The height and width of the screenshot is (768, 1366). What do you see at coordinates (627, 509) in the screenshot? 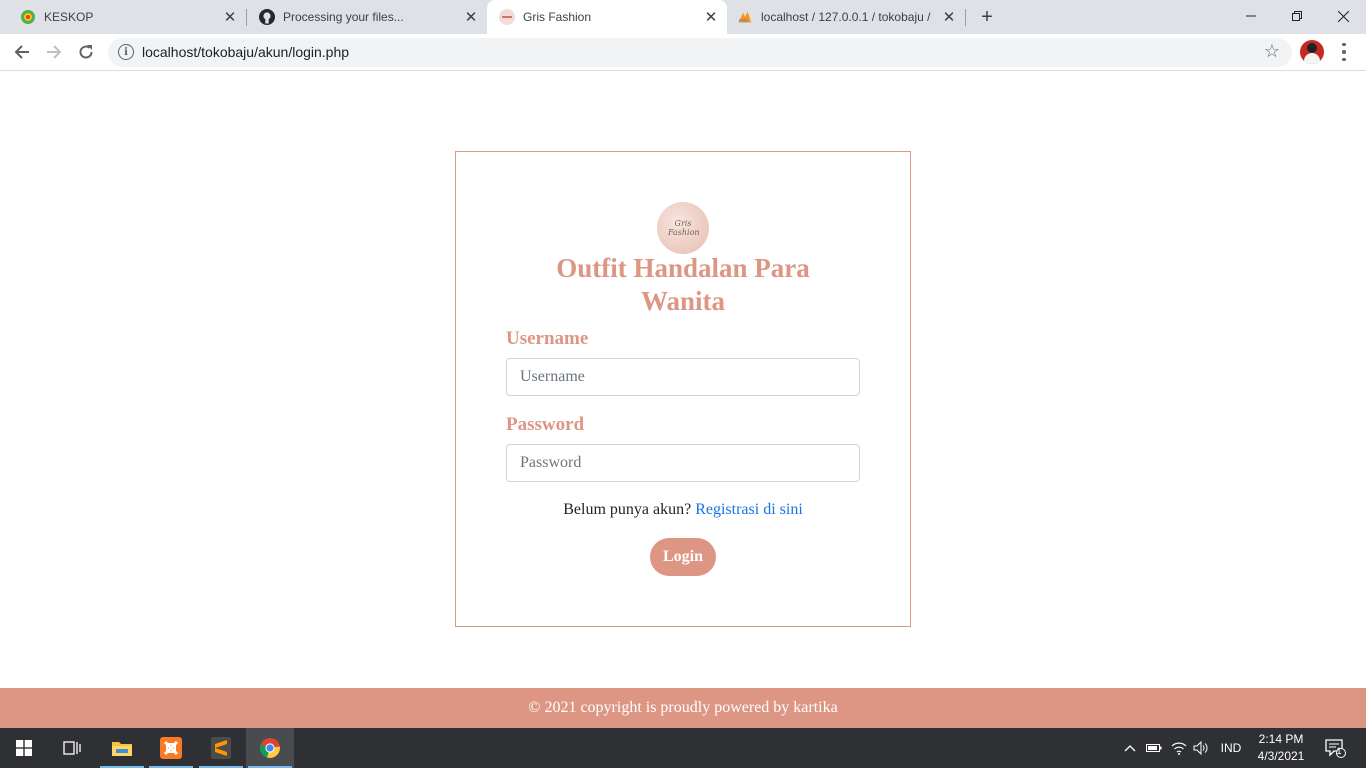
I see `register-prompt: Belum punya akun?` at bounding box center [627, 509].